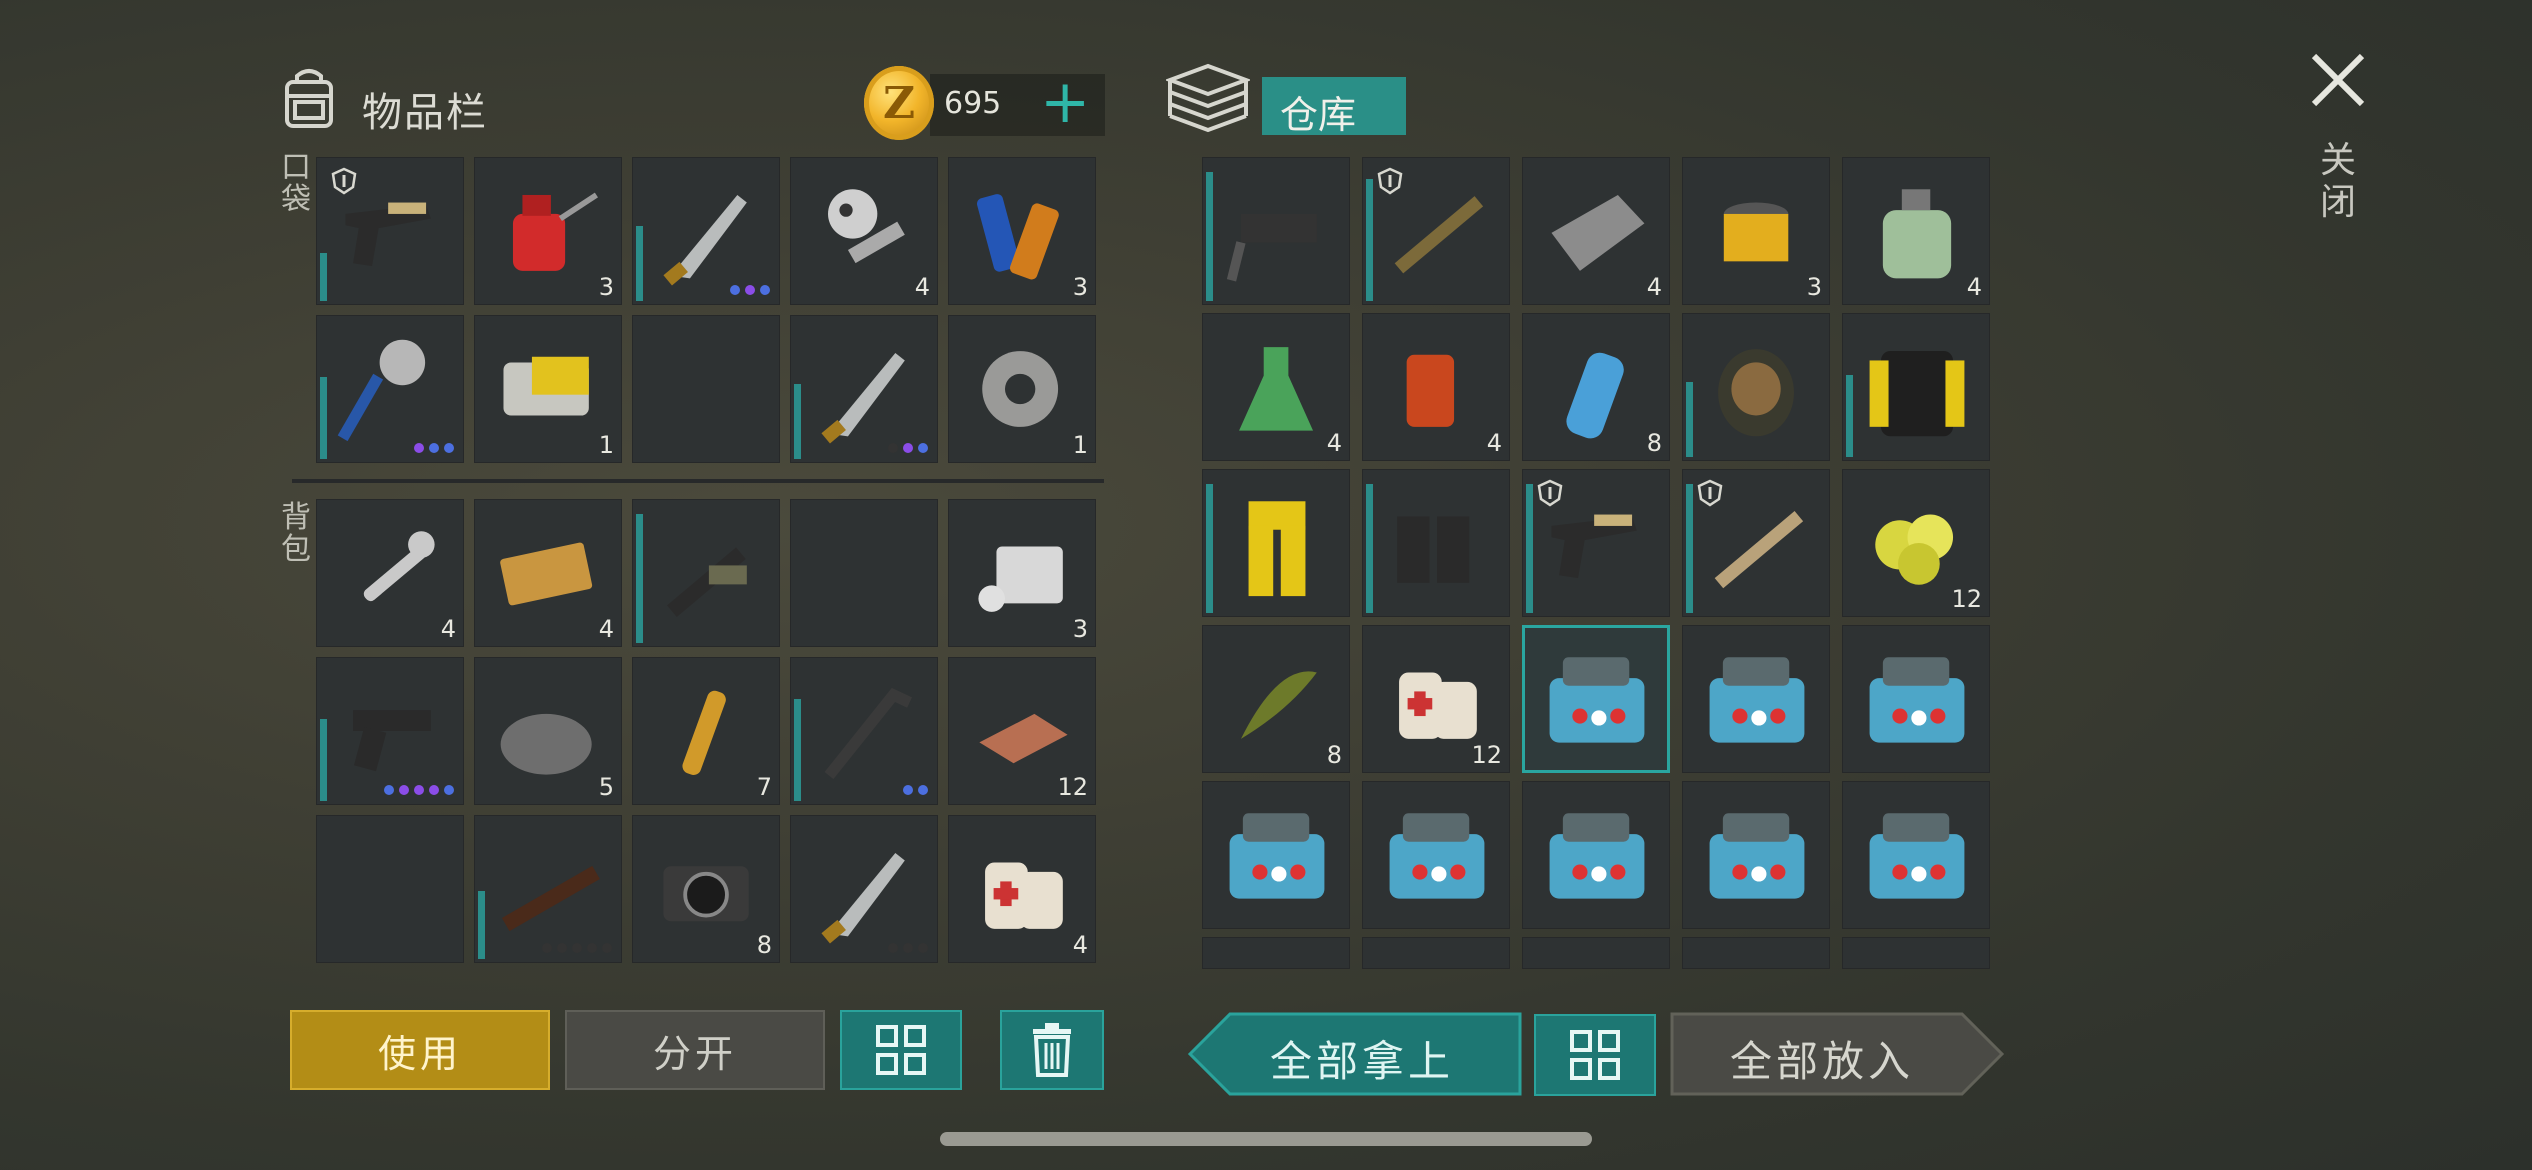  I want to click on spice-jar-item, so click(1430, 390).